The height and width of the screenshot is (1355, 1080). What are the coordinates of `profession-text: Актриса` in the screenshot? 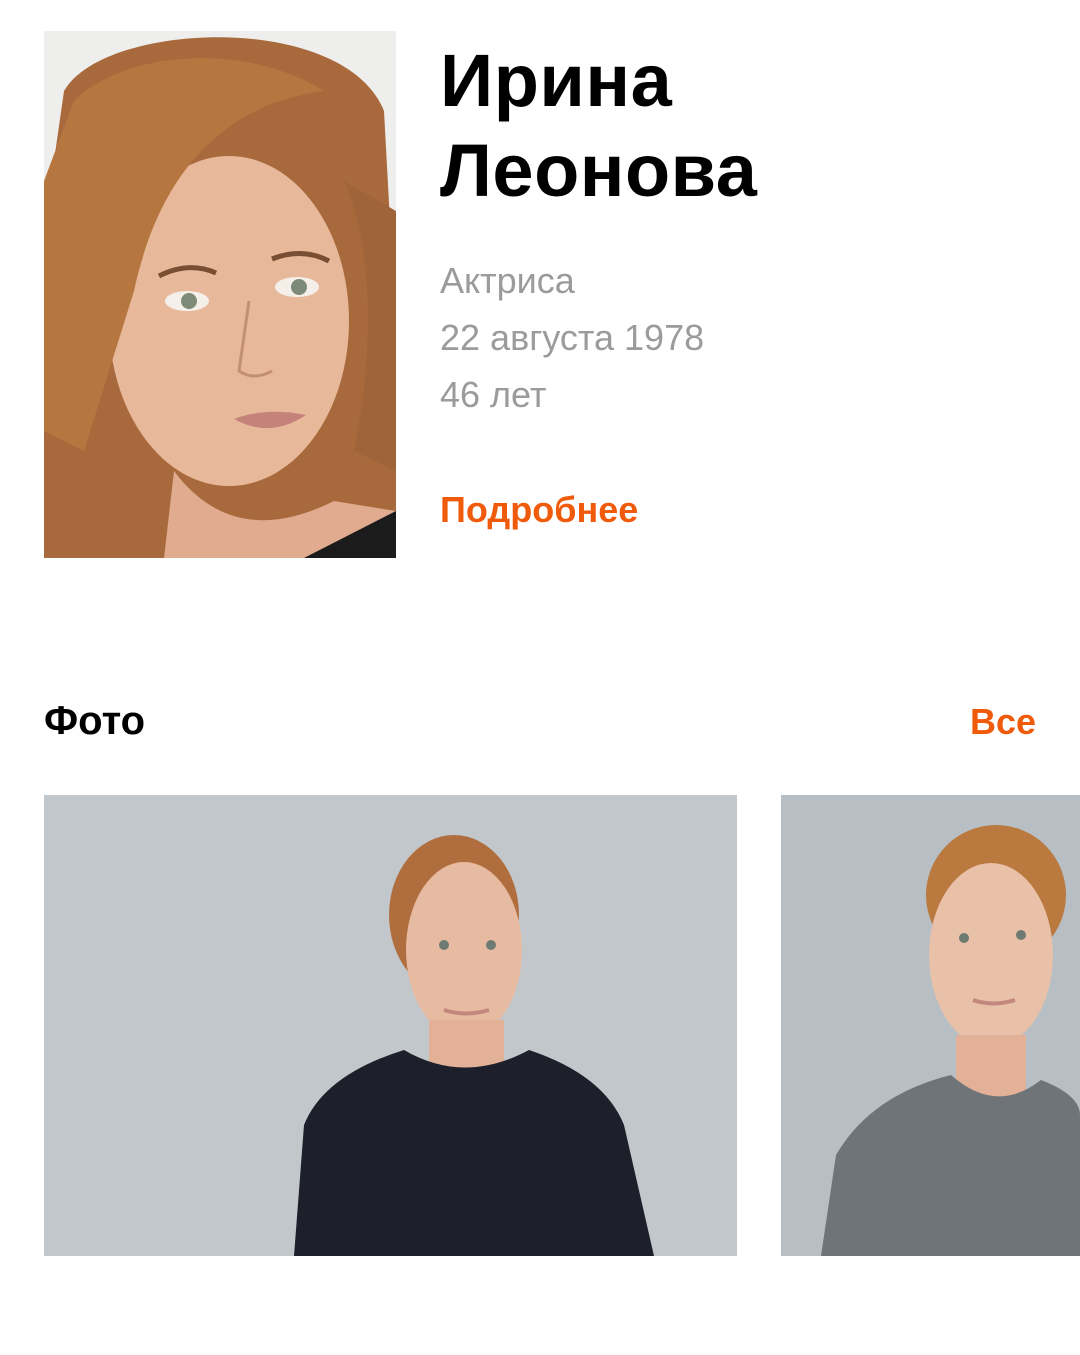 It's located at (507, 280).